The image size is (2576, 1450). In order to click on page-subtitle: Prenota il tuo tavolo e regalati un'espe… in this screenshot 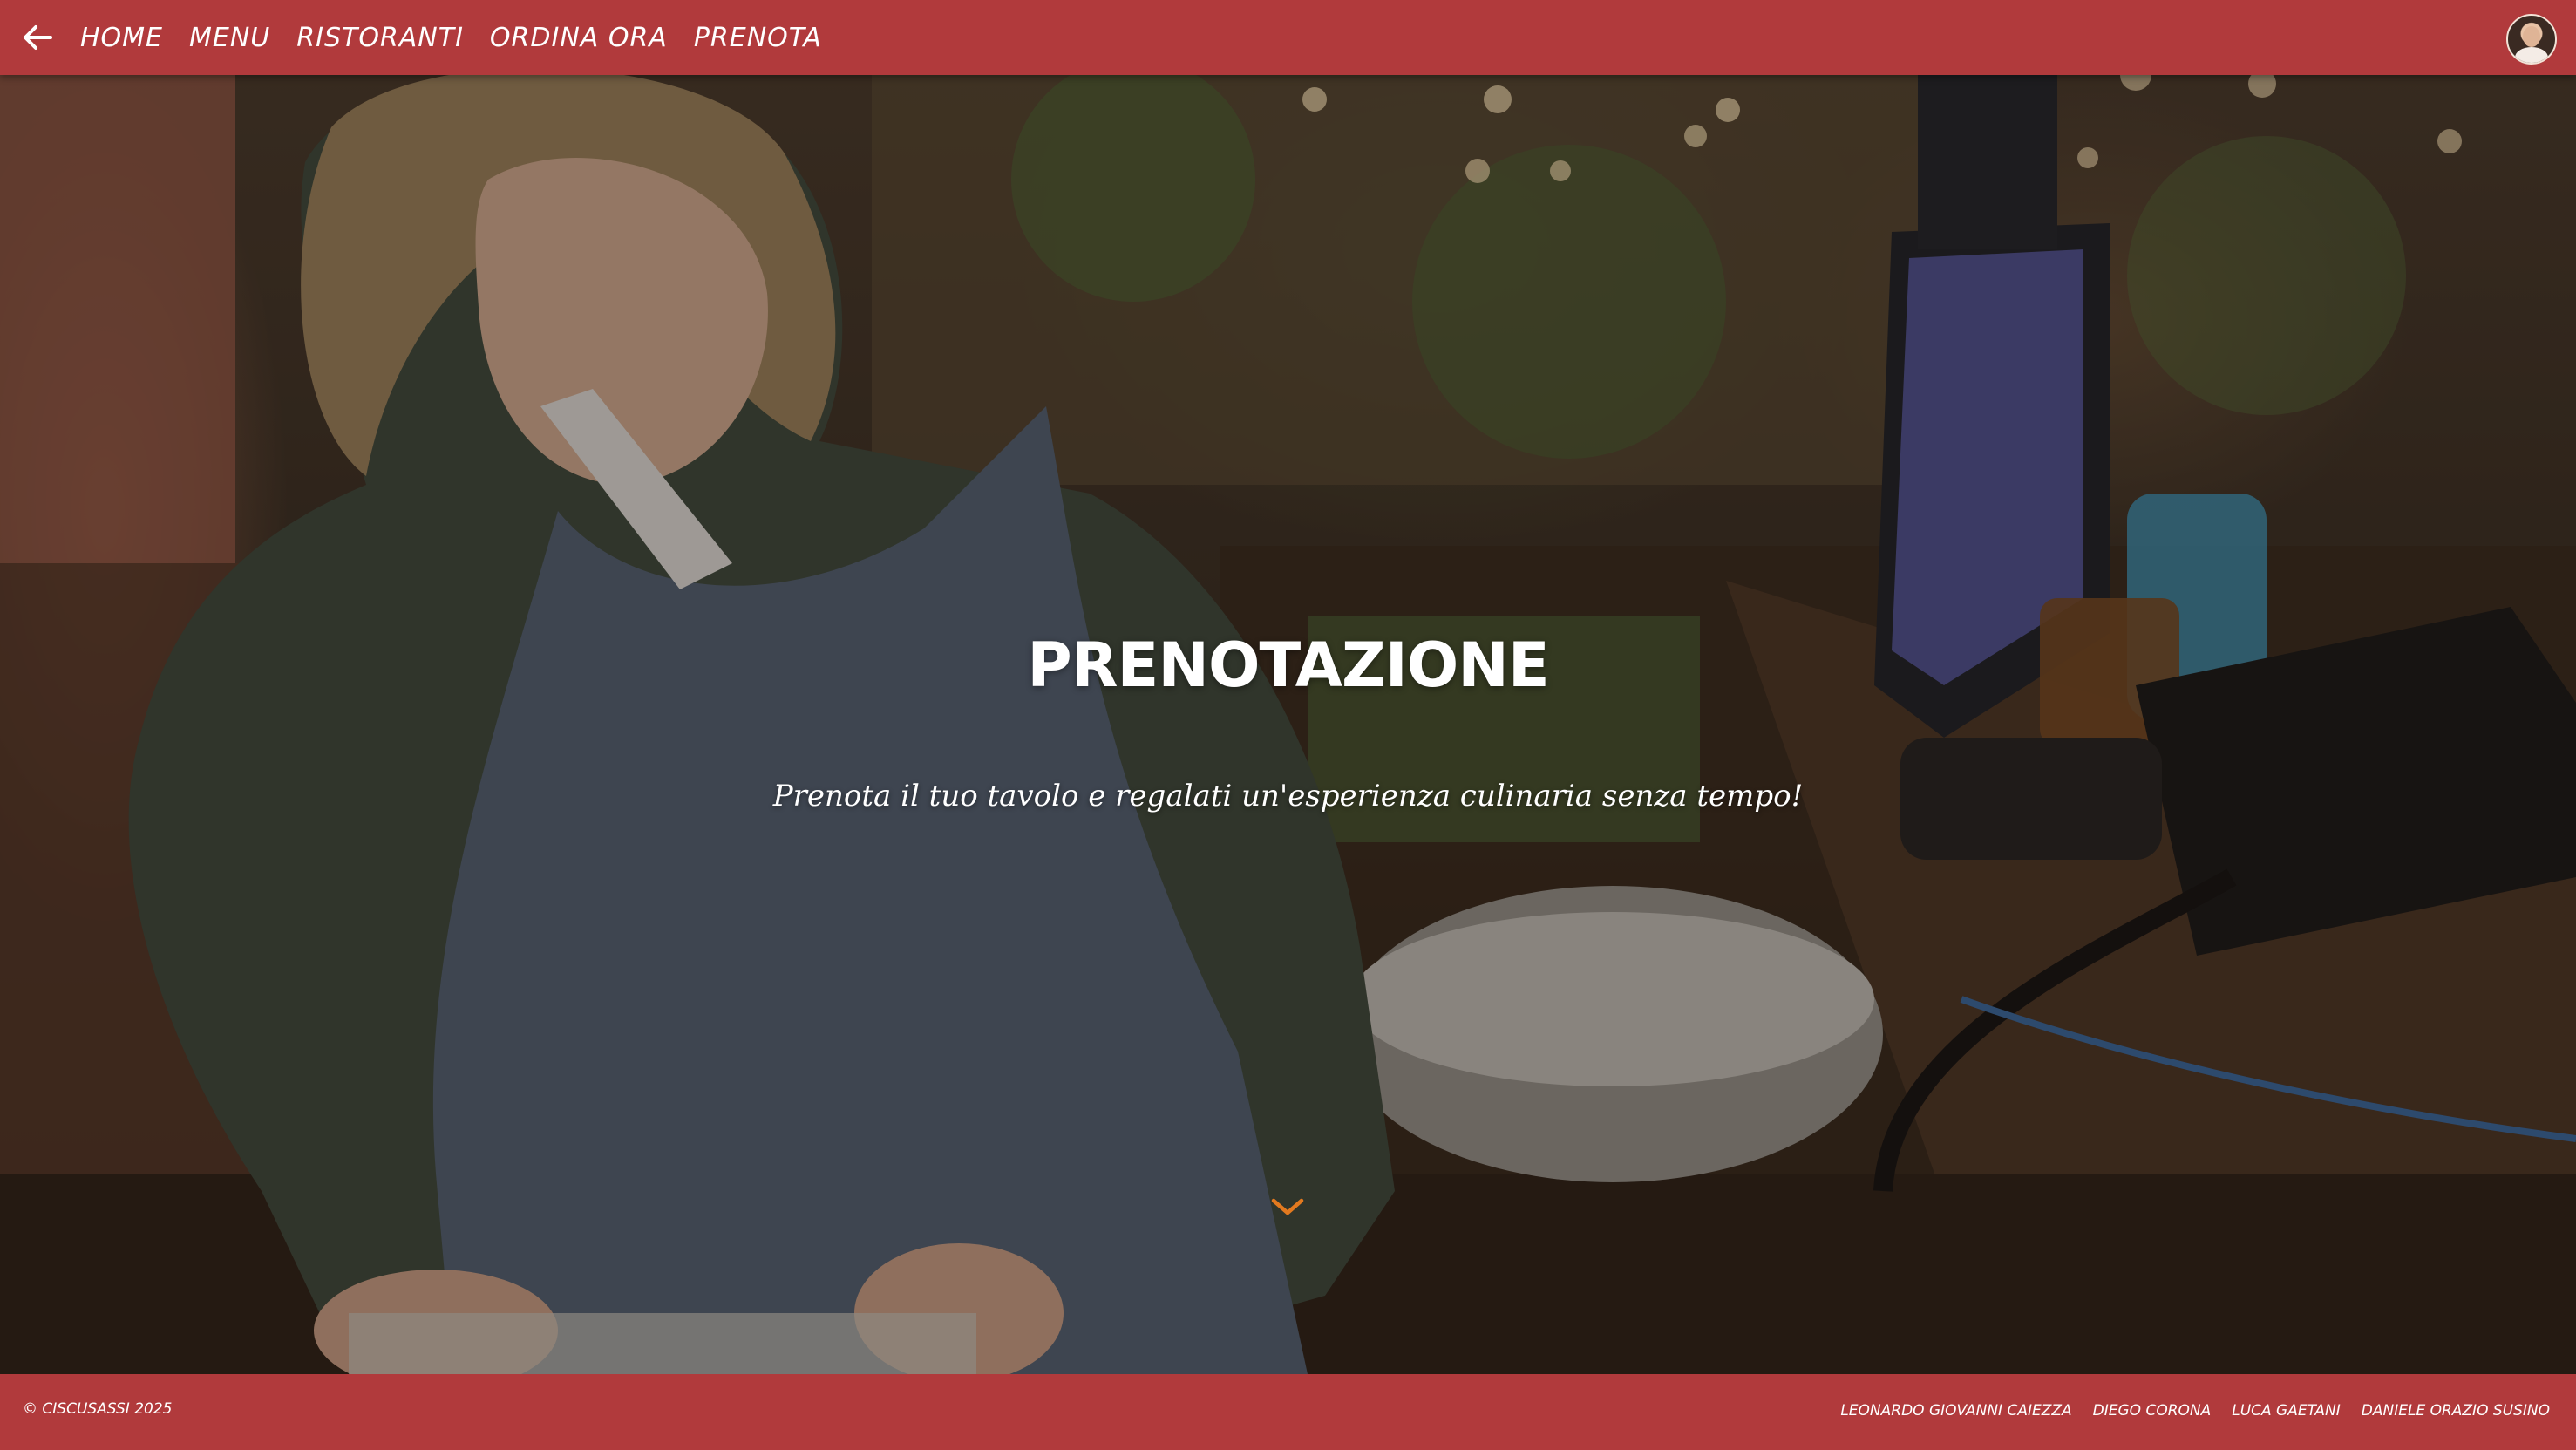, I will do `click(1288, 796)`.